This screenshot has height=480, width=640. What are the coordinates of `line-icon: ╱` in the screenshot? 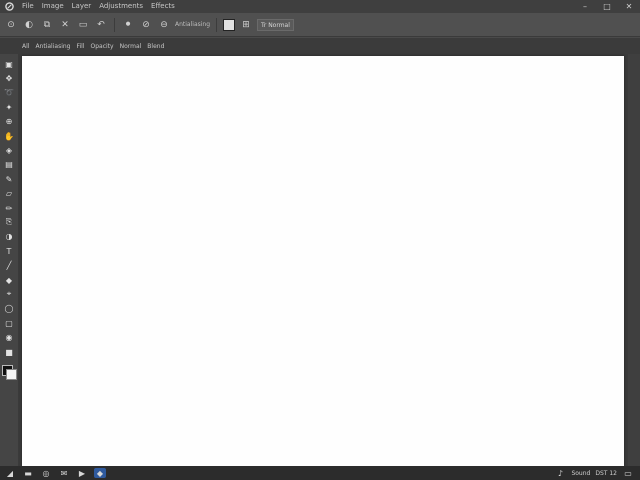 It's located at (9, 265).